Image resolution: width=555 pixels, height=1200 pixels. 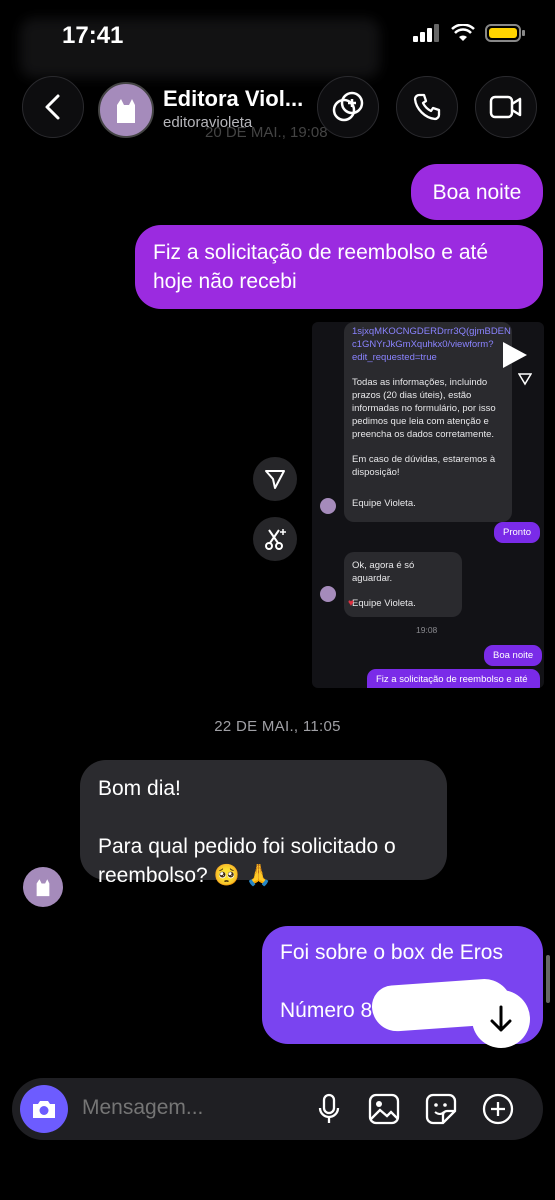 I want to click on scroll-to-bottom-button, so click(x=501, y=1019).